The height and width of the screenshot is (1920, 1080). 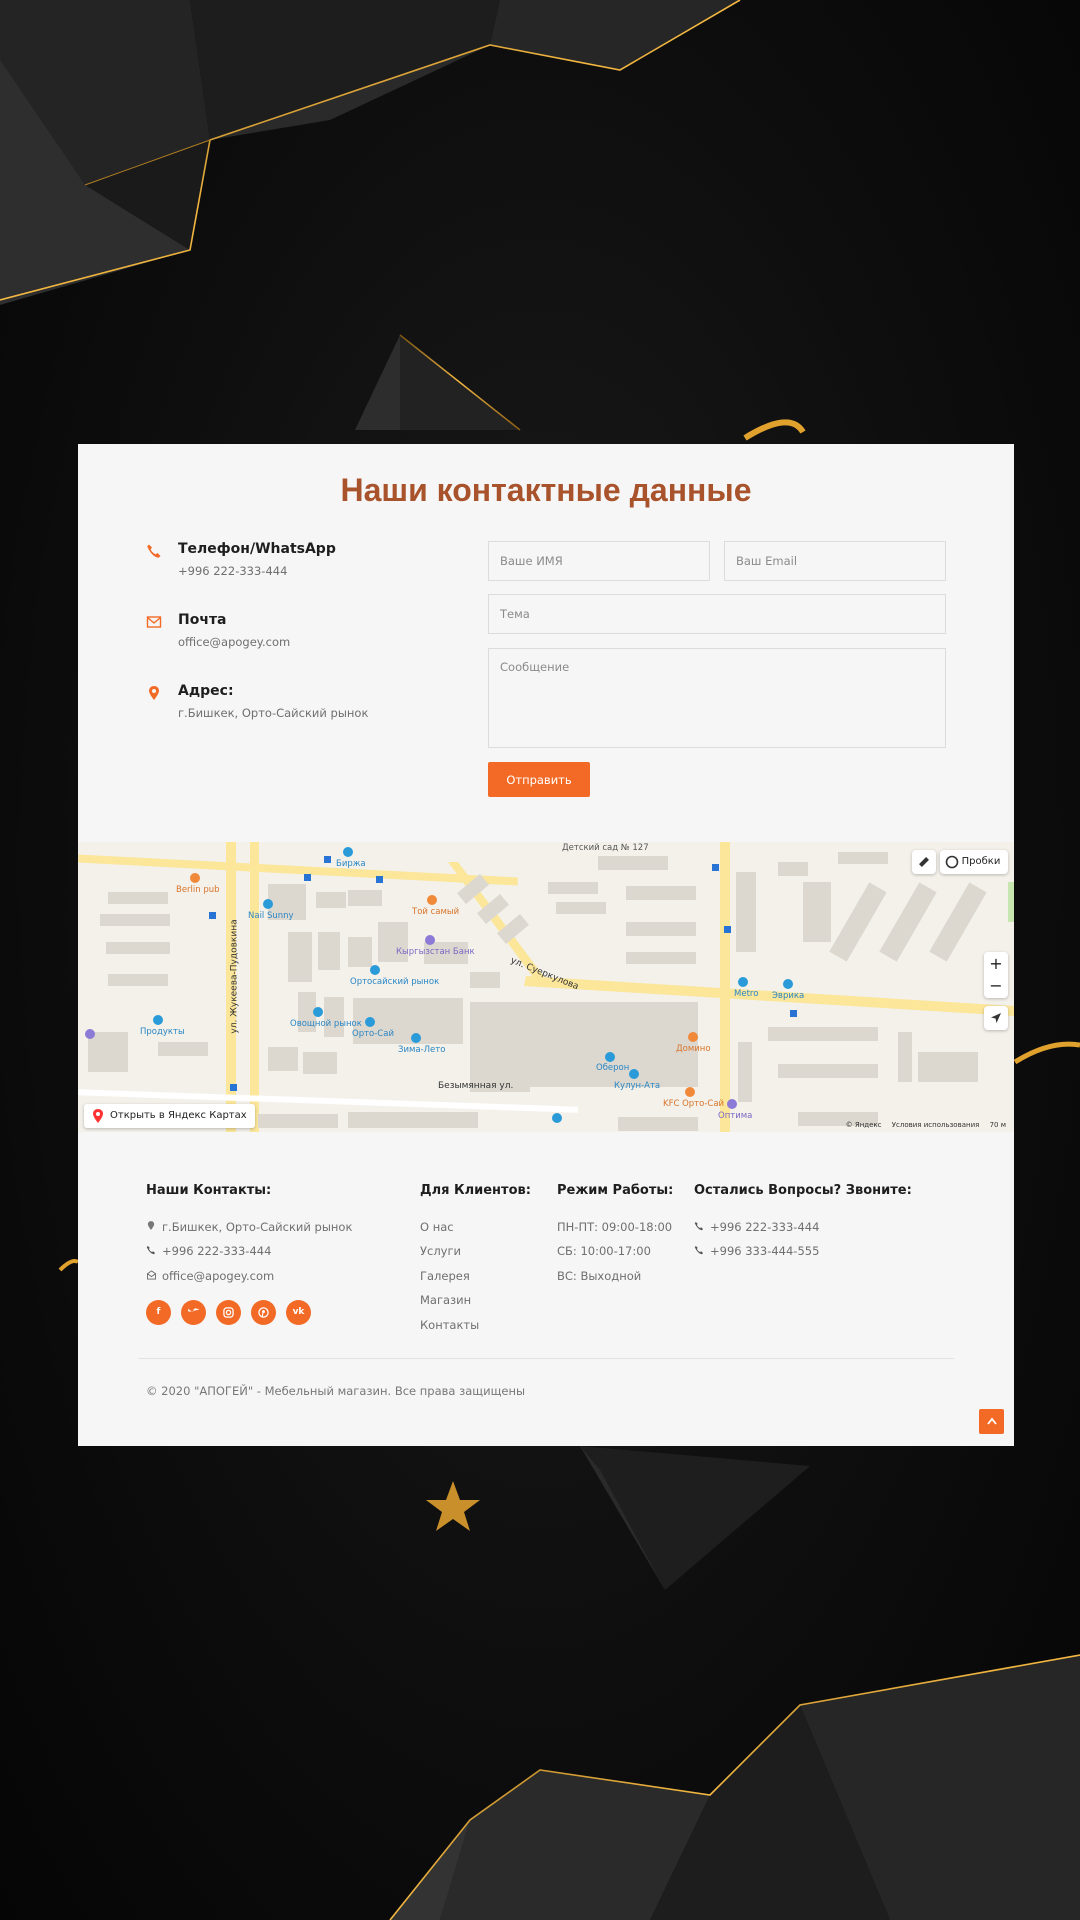 I want to click on footer-link-shop: Магазин, so click(x=445, y=1300).